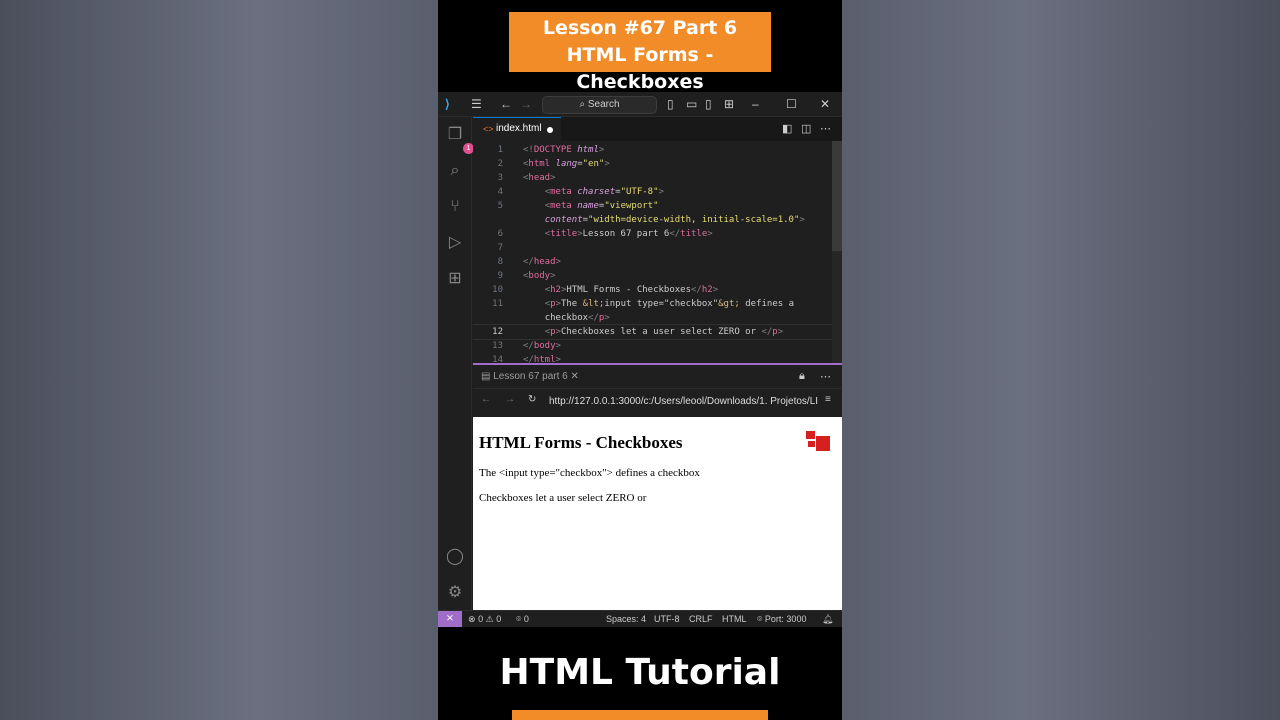 This screenshot has width=1280, height=720. Describe the element at coordinates (806, 128) in the screenshot. I see `split-editor-icon: ◫` at that location.